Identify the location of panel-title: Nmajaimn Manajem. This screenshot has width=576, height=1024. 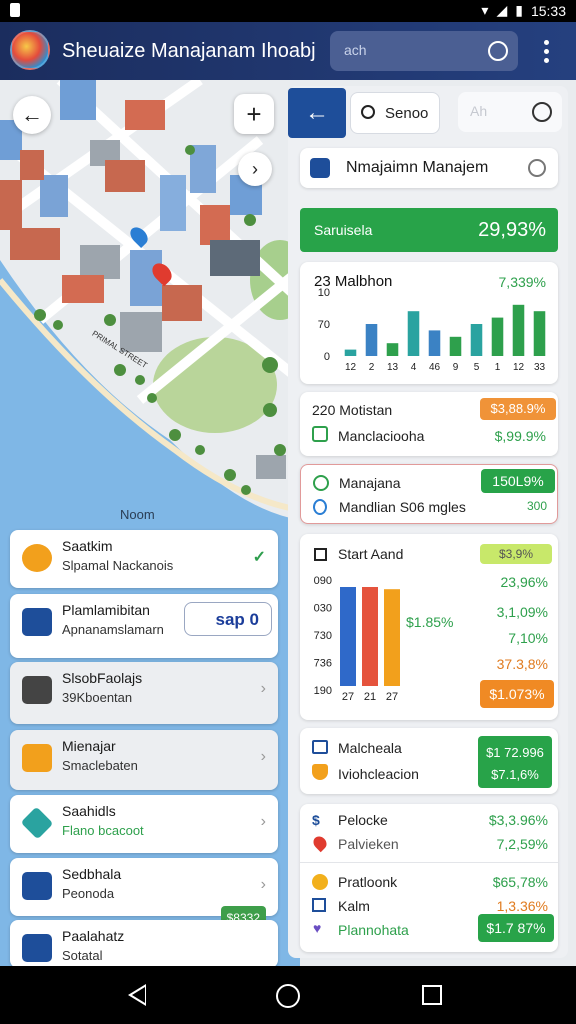
(417, 167).